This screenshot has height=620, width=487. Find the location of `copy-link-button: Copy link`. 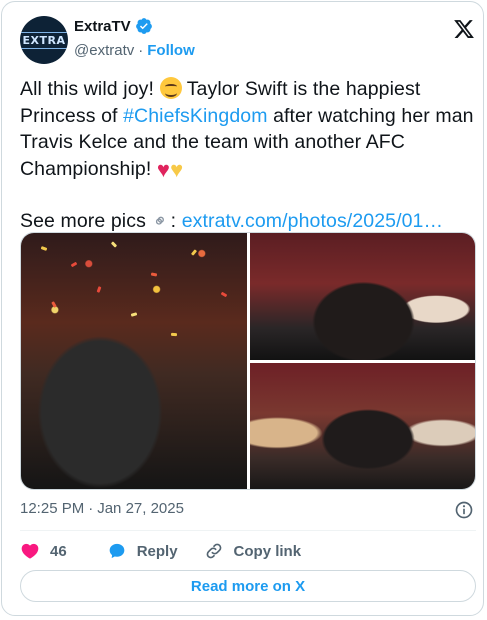

copy-link-button: Copy link is located at coordinates (253, 551).